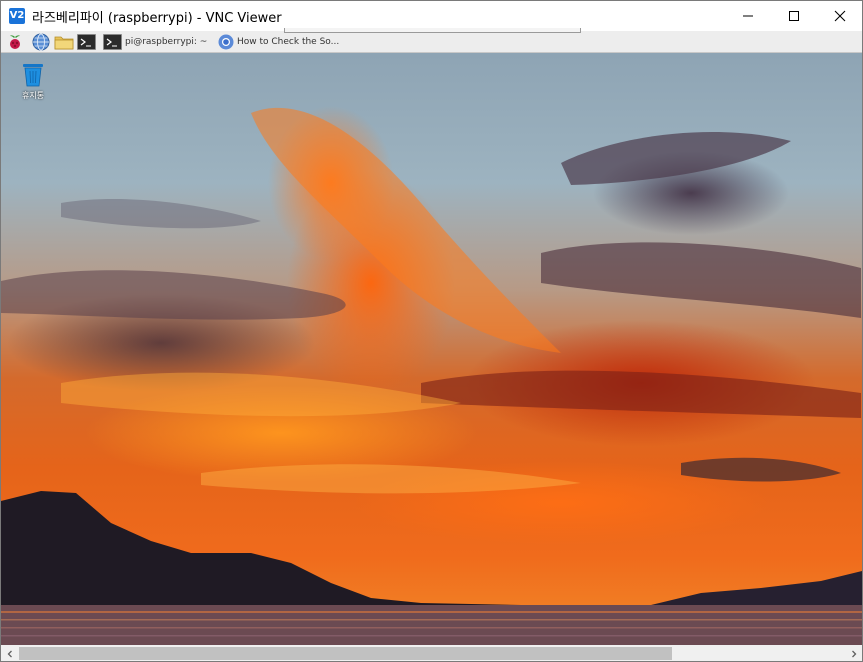 This screenshot has height=662, width=863. I want to click on desktop-icon-trash: 휴지통, so click(33, 81).